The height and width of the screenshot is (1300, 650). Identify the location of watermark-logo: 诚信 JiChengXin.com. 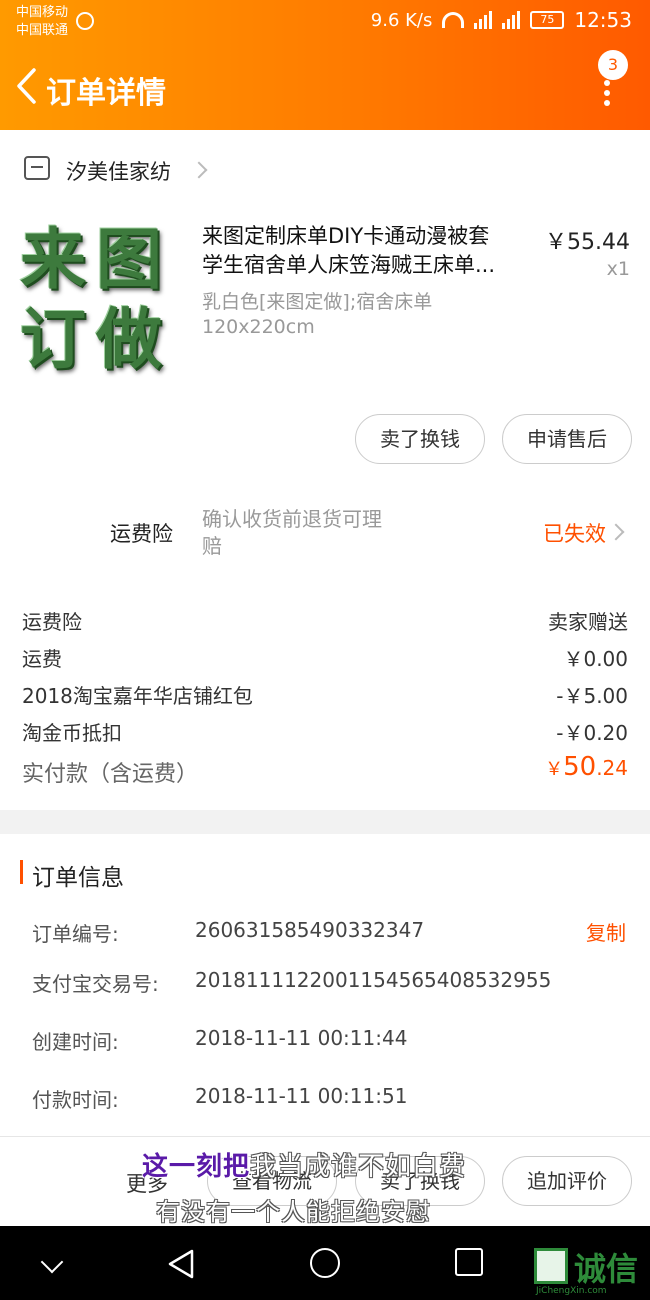
(591, 1269).